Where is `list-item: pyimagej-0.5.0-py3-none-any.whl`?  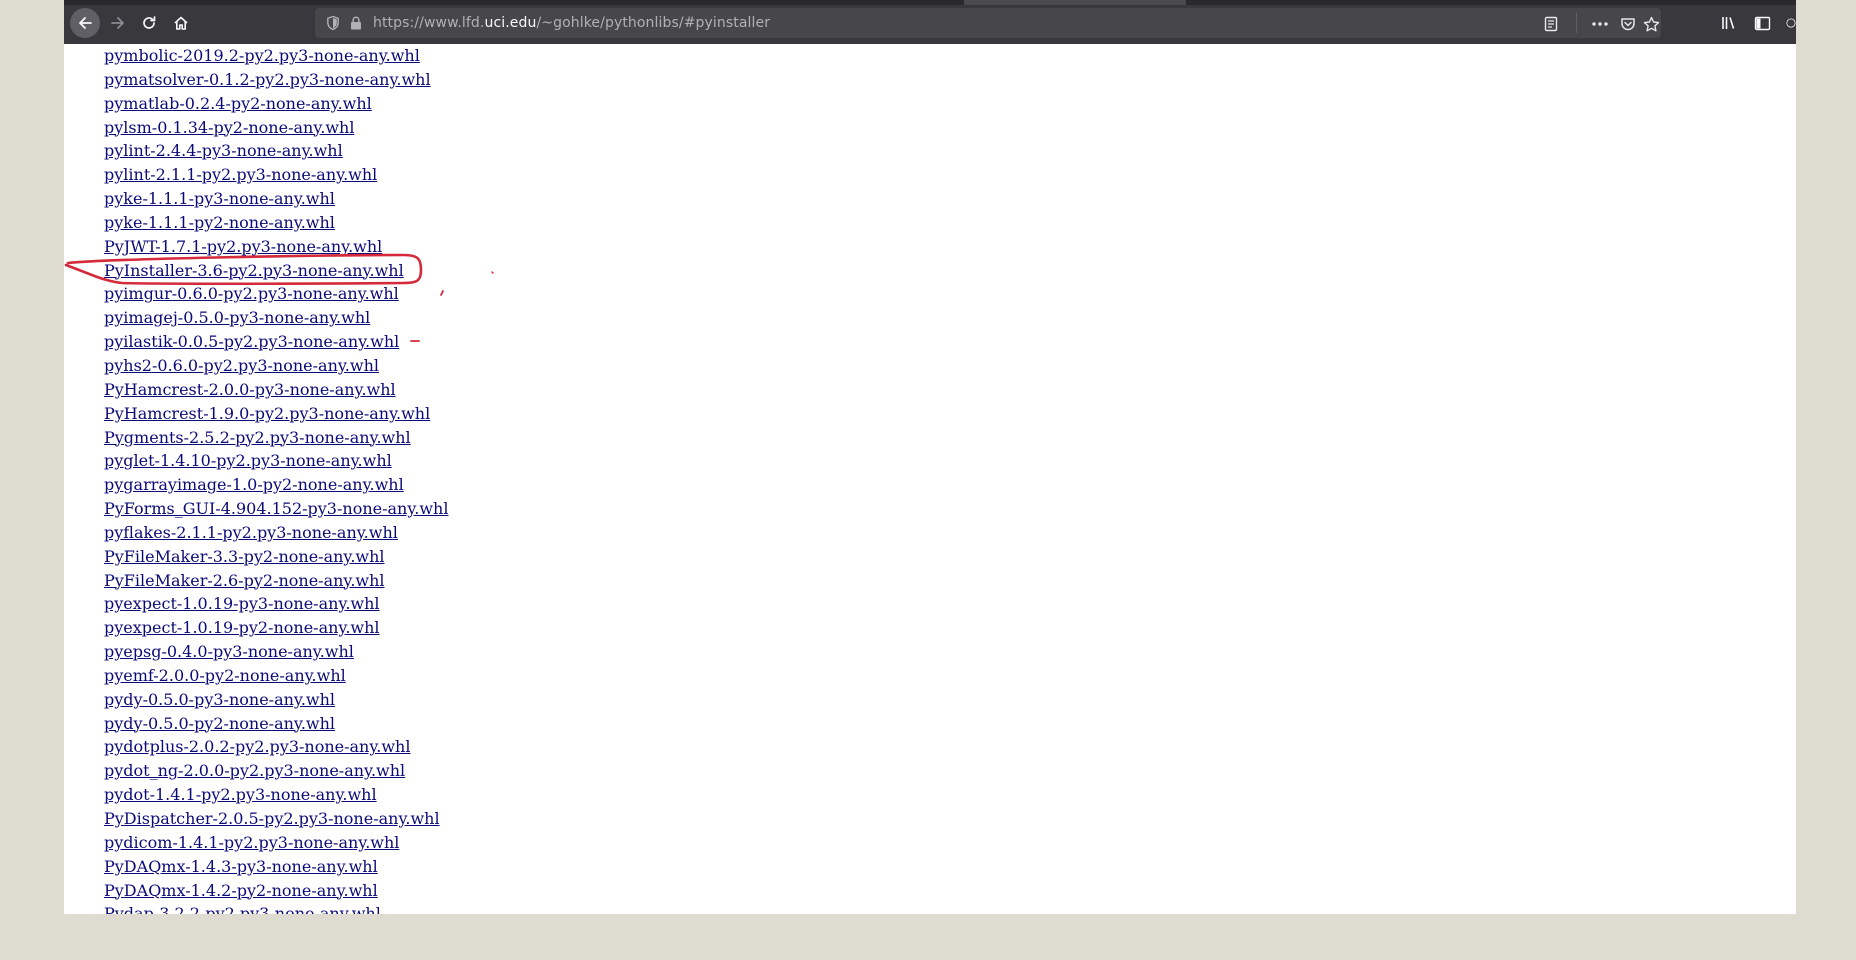
list-item: pyimagej-0.5.0-py3-none-any.whl is located at coordinates (276, 318).